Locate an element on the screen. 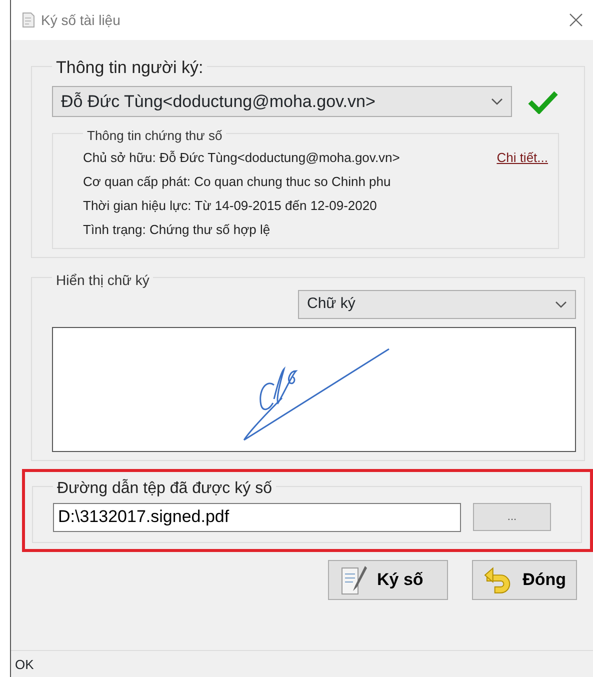 The width and height of the screenshot is (593, 677). certificate-info-text: Chủ sở hữu: Đỗ Đức Tùng<doductung@moha.gov.vn> is located at coordinates (241, 157).